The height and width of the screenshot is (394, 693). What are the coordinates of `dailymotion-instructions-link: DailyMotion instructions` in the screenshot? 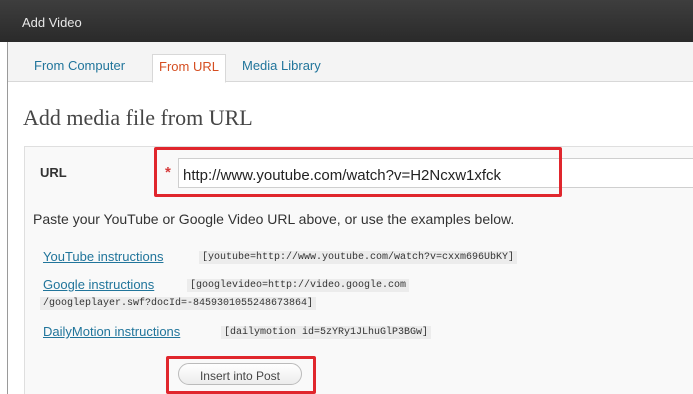 It's located at (111, 331).